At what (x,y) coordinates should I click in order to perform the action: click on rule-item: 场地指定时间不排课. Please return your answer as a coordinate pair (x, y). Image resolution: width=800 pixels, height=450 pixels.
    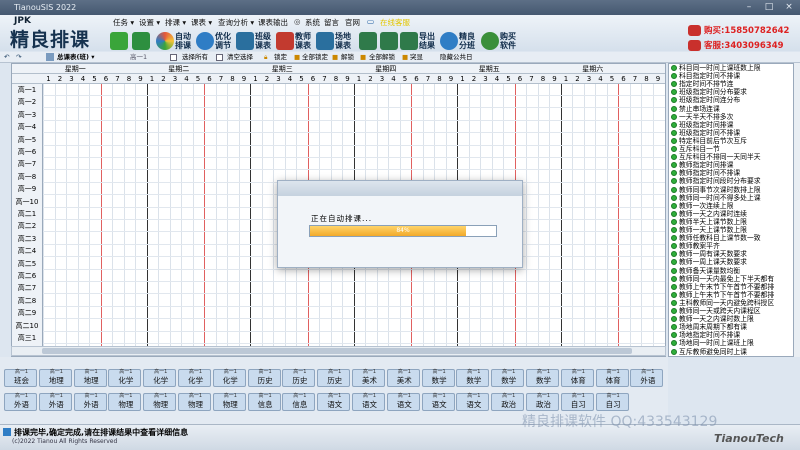
    Looking at the image, I should click on (732, 335).